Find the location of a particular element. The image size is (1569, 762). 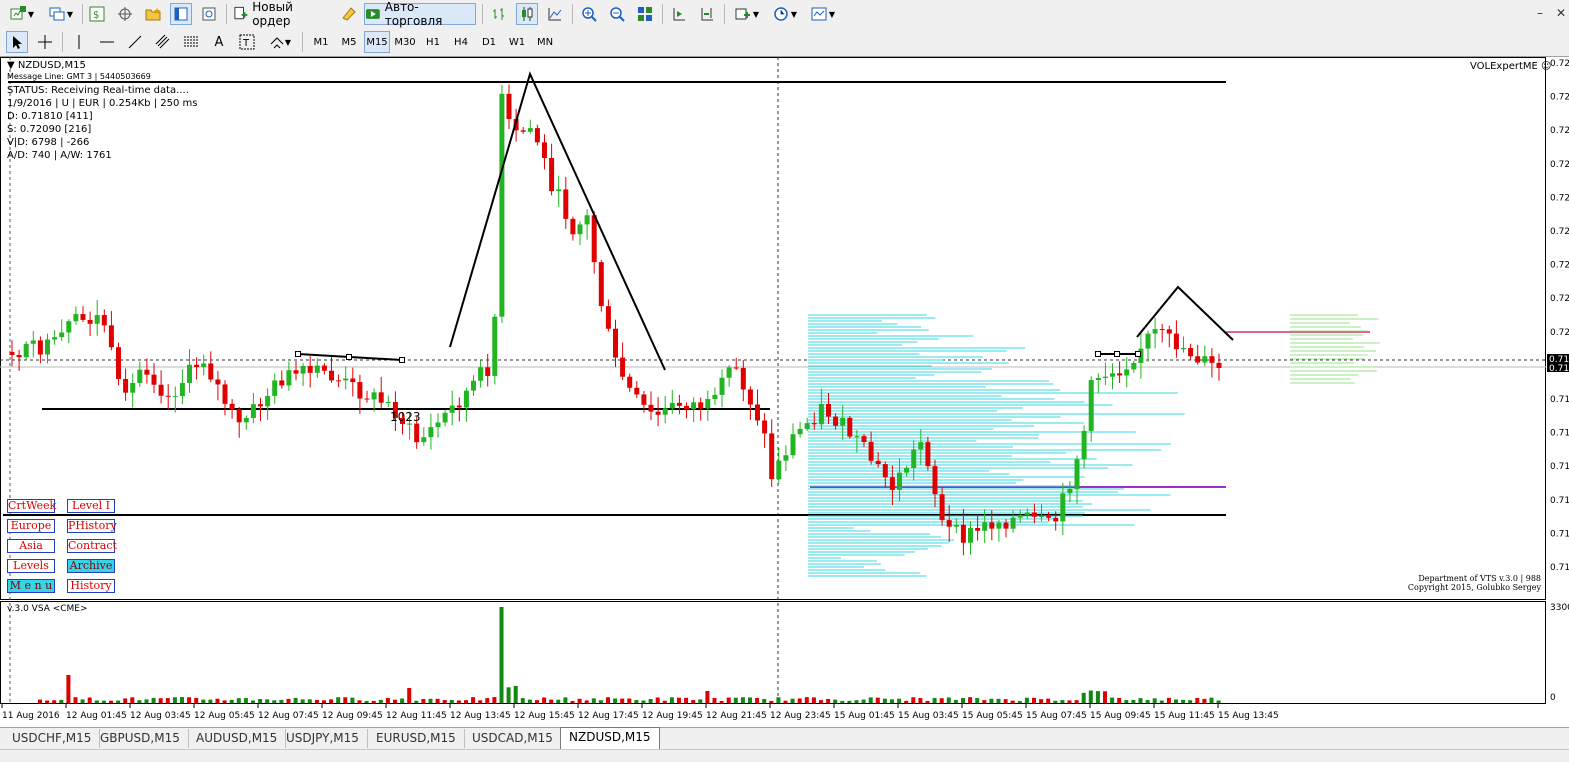

time-axis-label: 15 Aug 03:45 is located at coordinates (928, 716).